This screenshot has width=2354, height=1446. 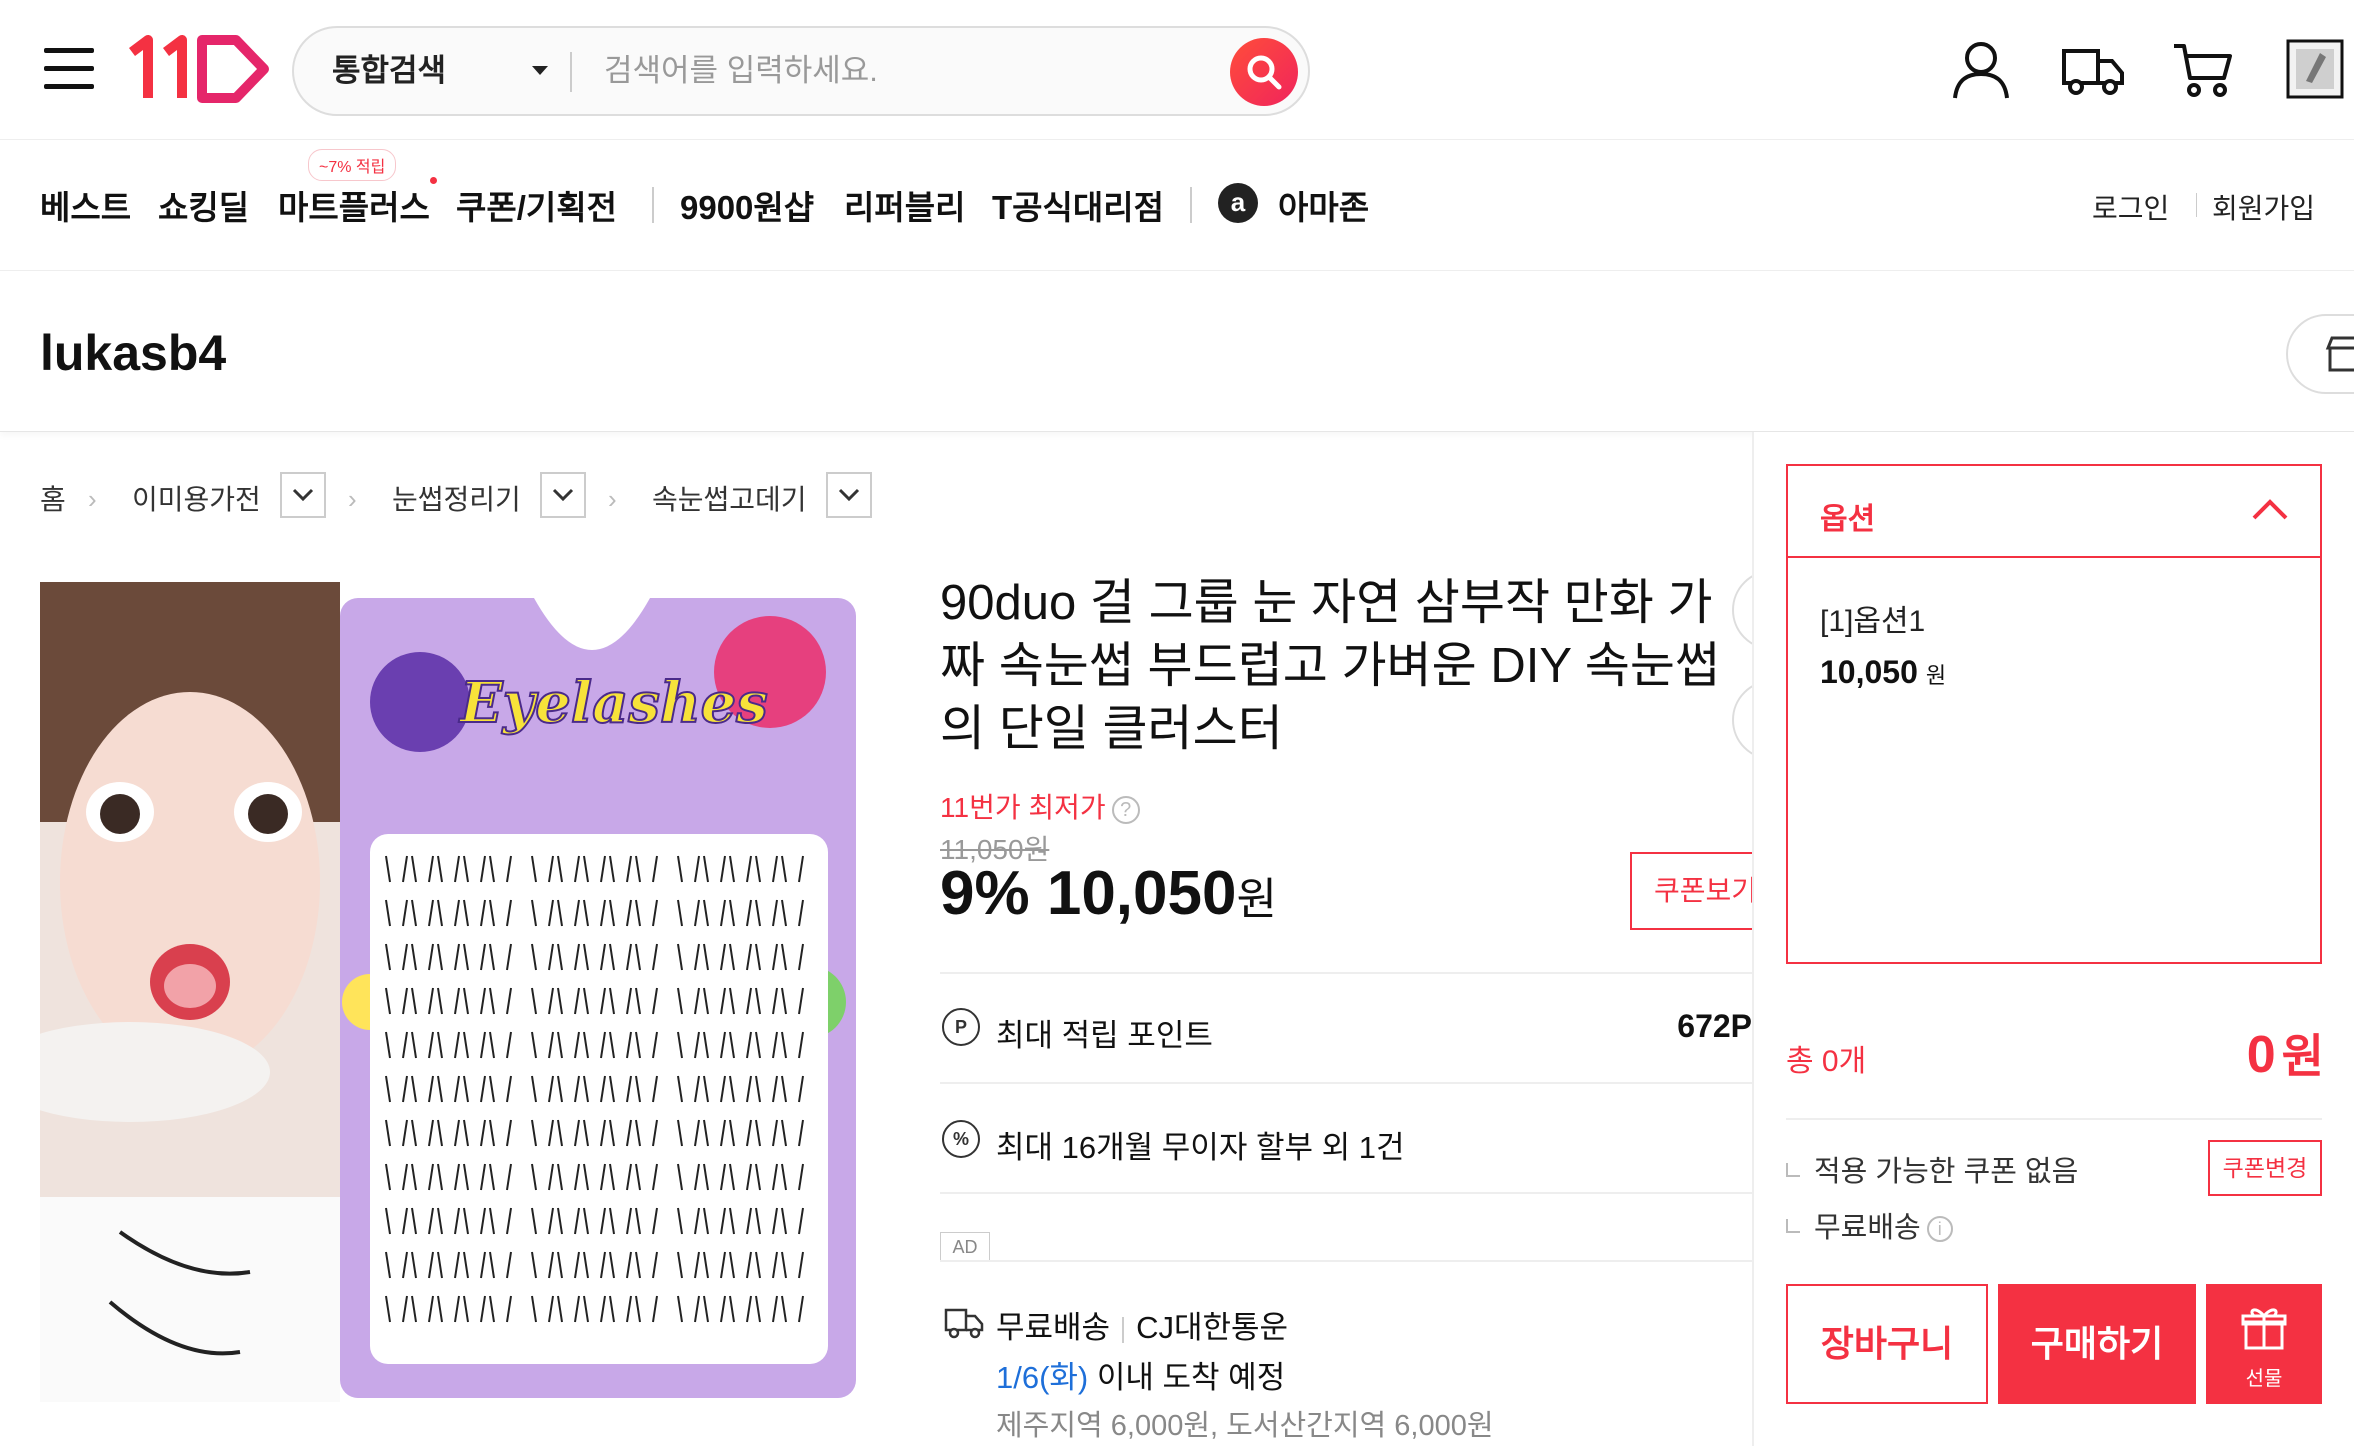 What do you see at coordinates (985, 893) in the screenshot?
I see `discount-rate: 9%` at bounding box center [985, 893].